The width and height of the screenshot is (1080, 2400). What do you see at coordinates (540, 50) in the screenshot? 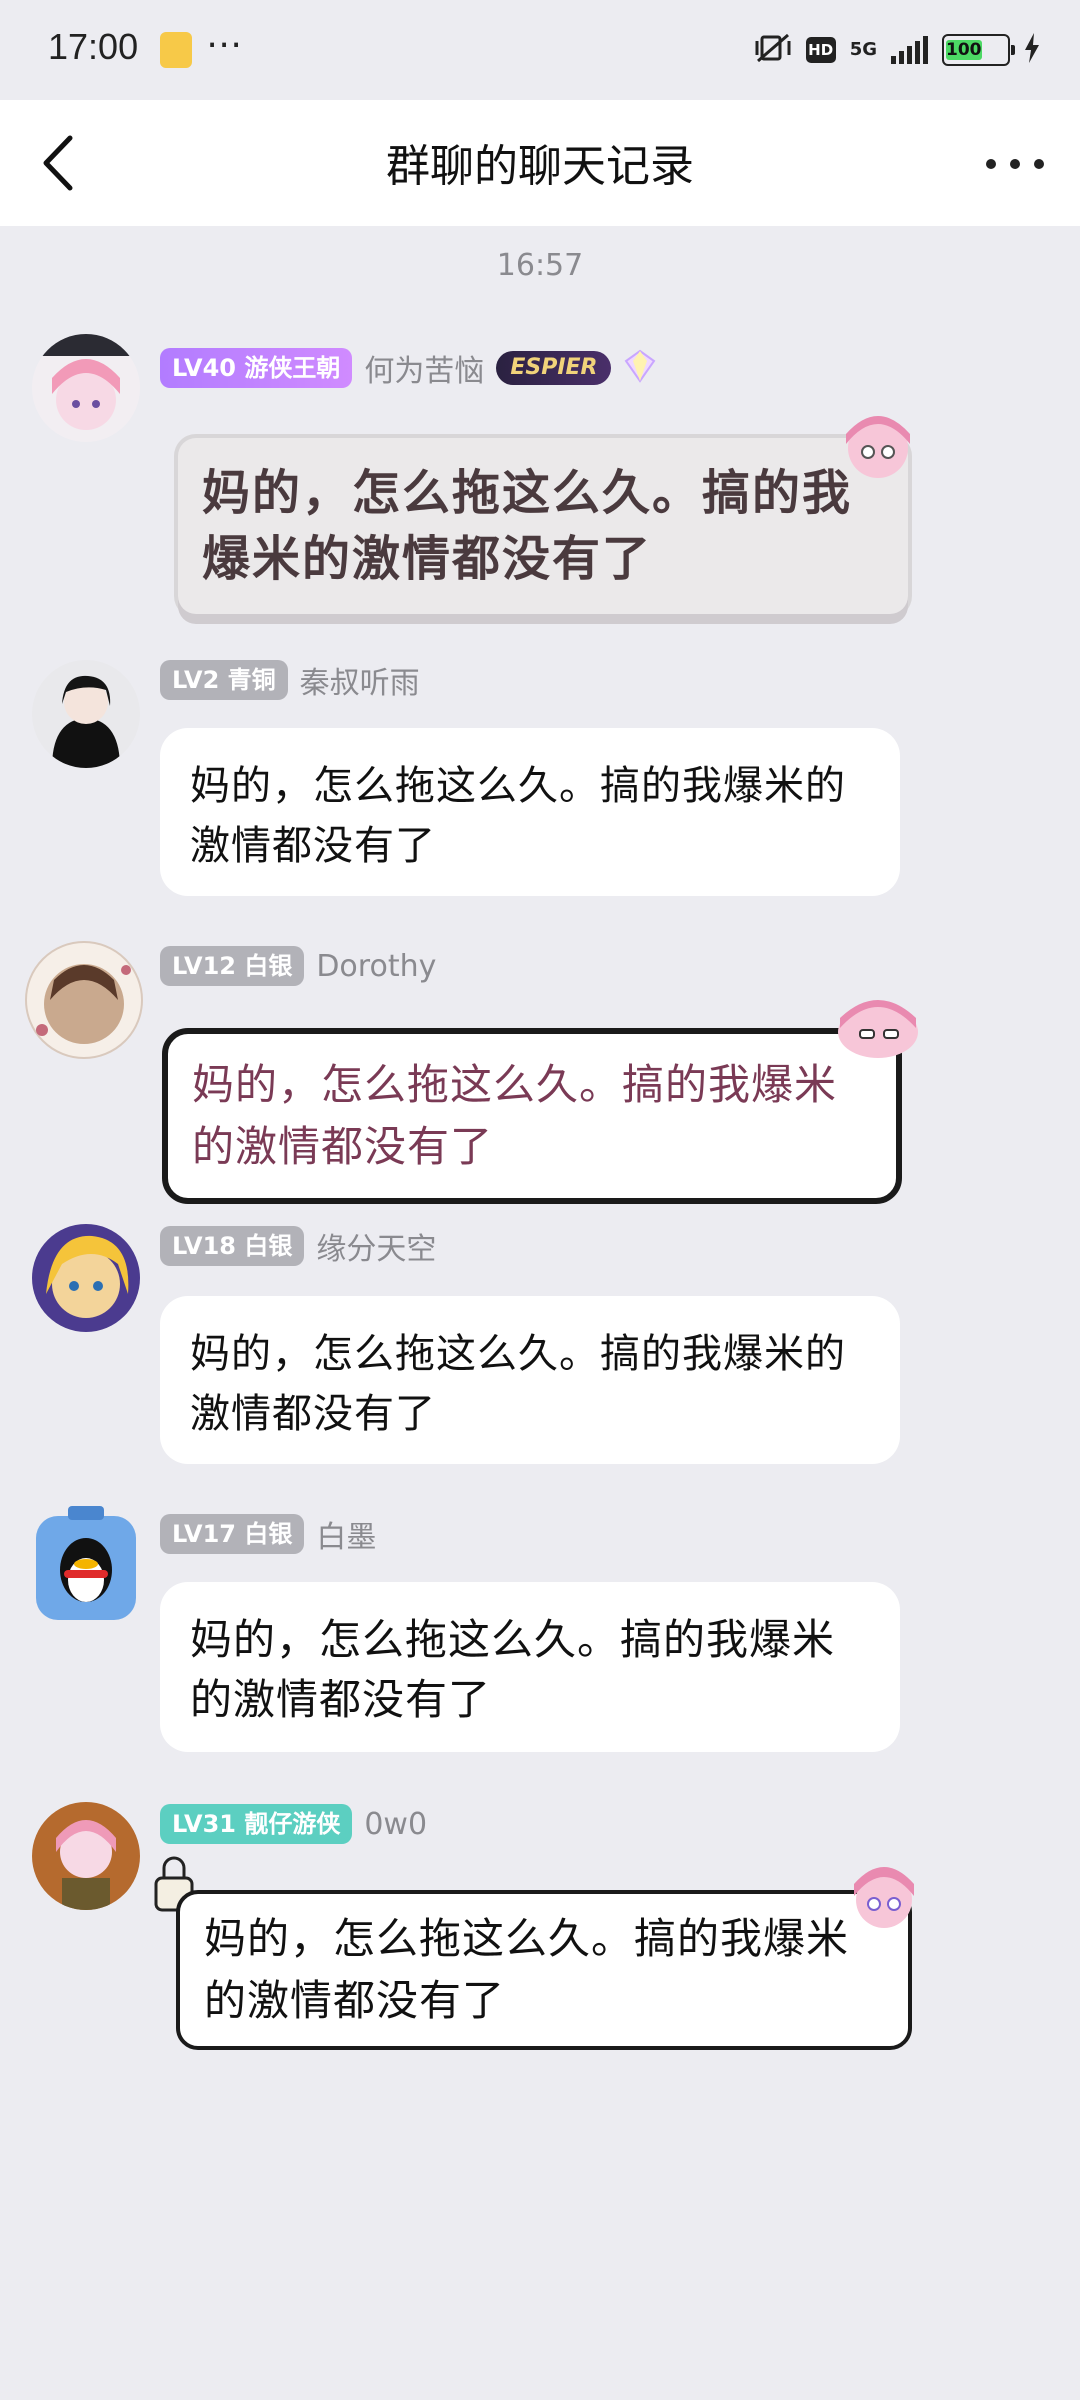
I see `status-bar: 17:00 ⋯ HD 5G 100` at bounding box center [540, 50].